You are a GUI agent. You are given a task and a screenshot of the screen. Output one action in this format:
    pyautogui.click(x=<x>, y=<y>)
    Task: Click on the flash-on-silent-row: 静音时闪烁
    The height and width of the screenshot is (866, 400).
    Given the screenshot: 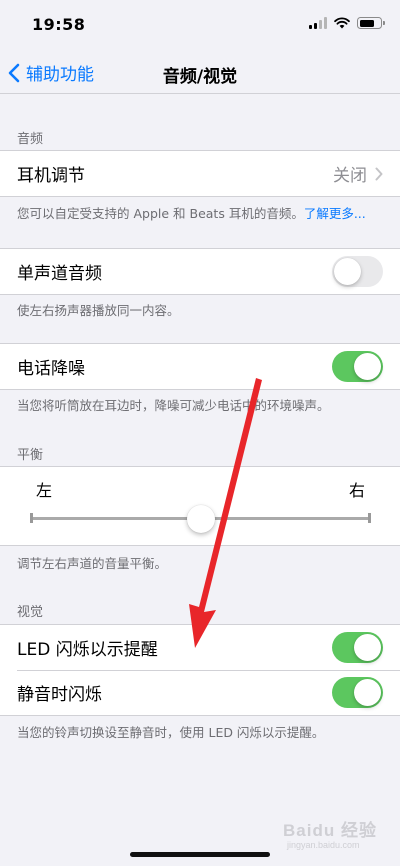 What is the action you would take?
    pyautogui.click(x=200, y=692)
    